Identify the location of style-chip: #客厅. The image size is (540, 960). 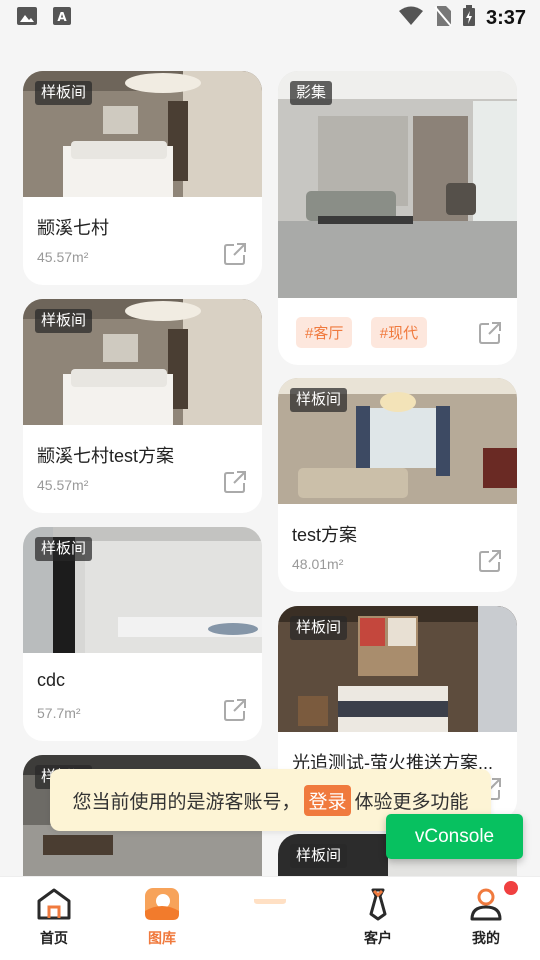
(324, 332).